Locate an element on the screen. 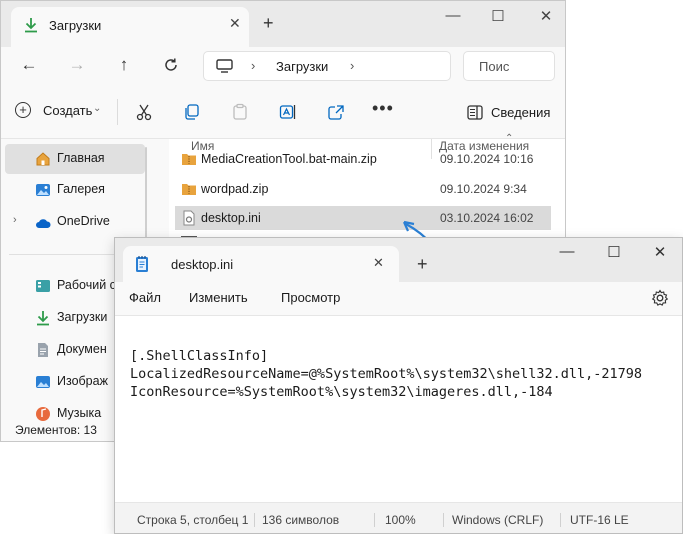  create-label: Создать is located at coordinates (68, 110).